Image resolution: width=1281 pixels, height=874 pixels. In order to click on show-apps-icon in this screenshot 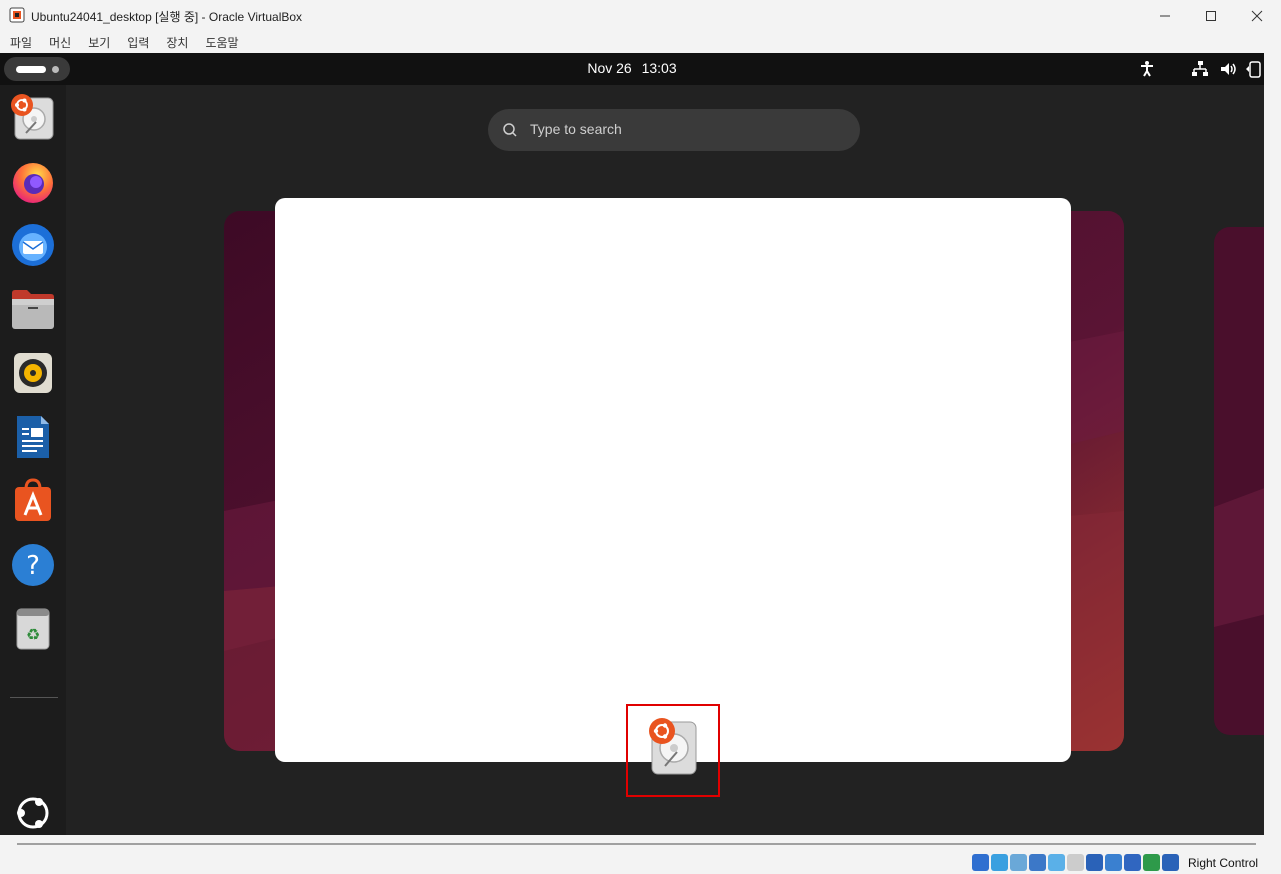, I will do `click(33, 813)`.